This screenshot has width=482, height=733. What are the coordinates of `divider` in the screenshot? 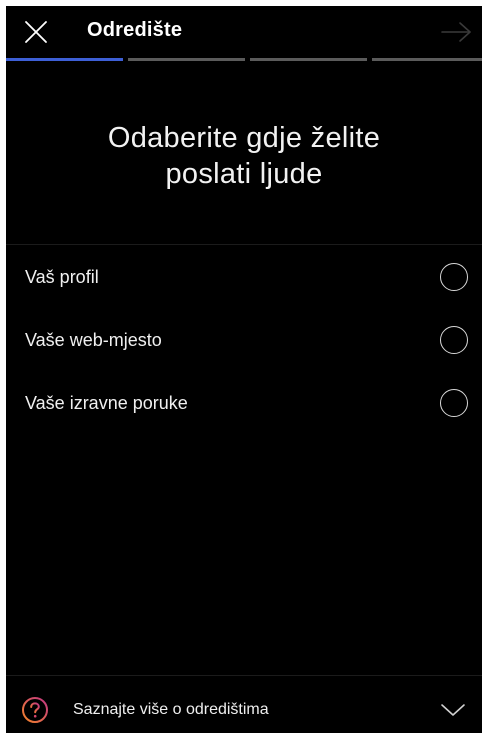 It's located at (244, 244).